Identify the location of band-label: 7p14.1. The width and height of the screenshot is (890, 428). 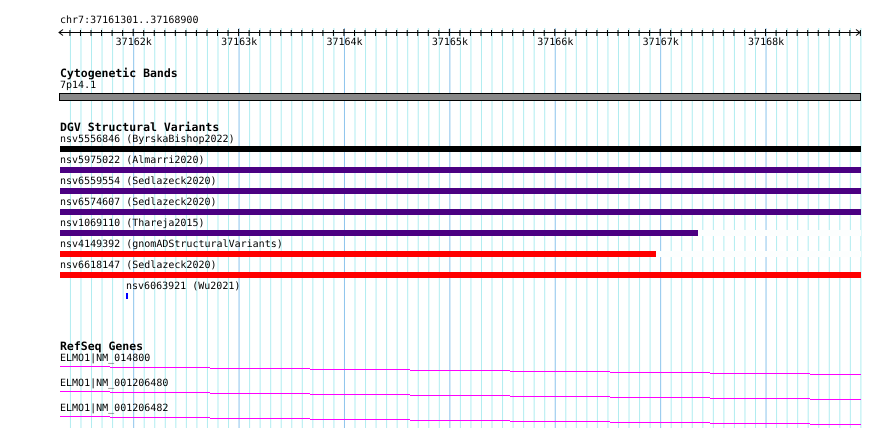
(78, 86).